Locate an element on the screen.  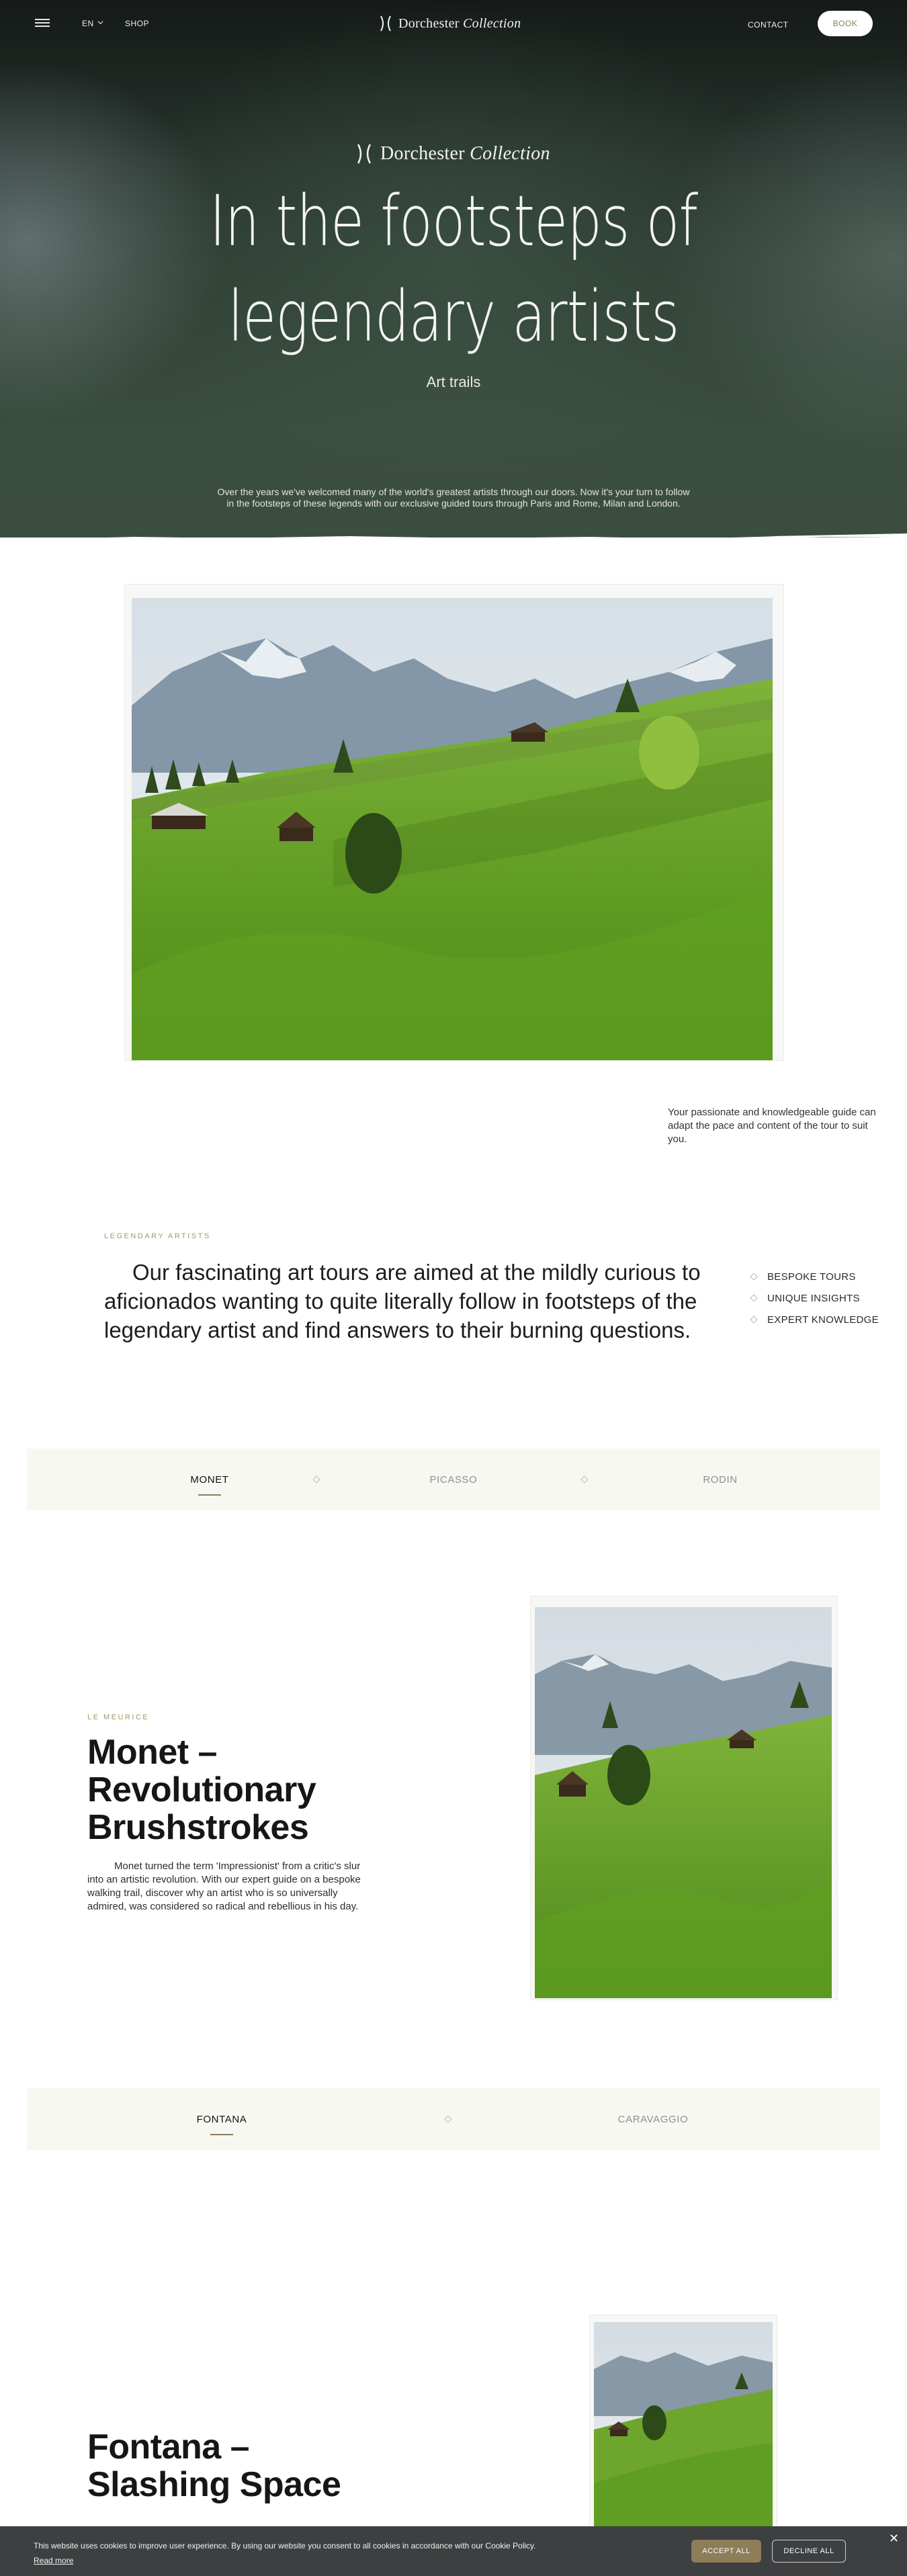
artist-tabs: MONET PICASSO RODIN is located at coordinates (453, 1479).